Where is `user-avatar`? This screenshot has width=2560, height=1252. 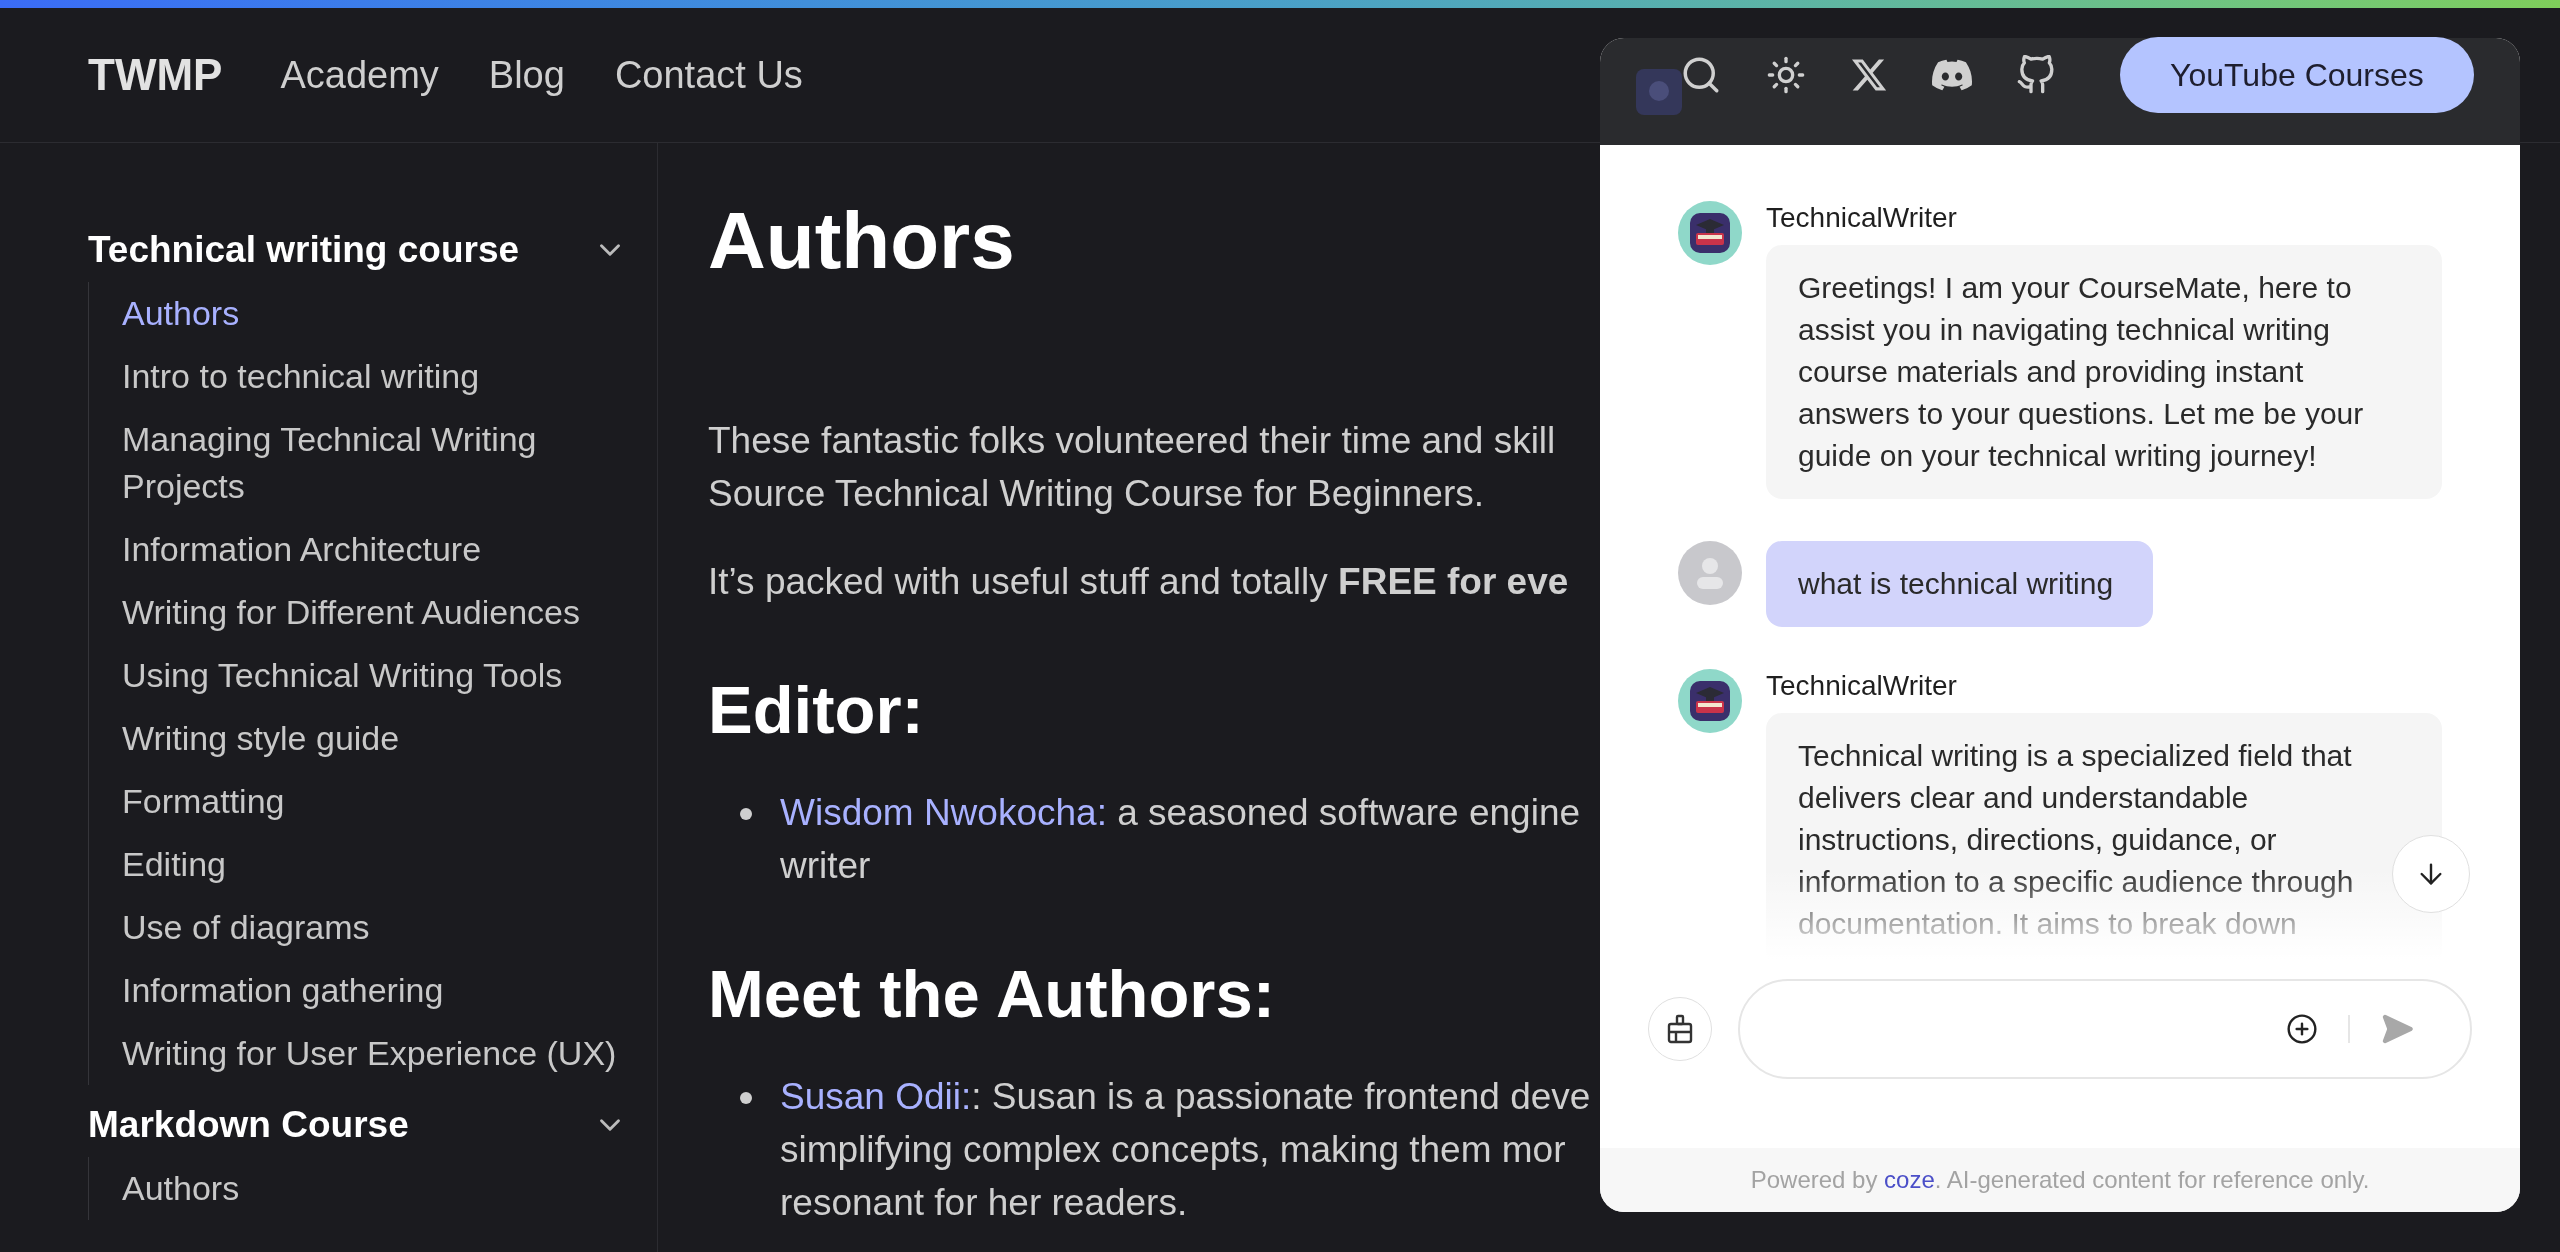 user-avatar is located at coordinates (1710, 573).